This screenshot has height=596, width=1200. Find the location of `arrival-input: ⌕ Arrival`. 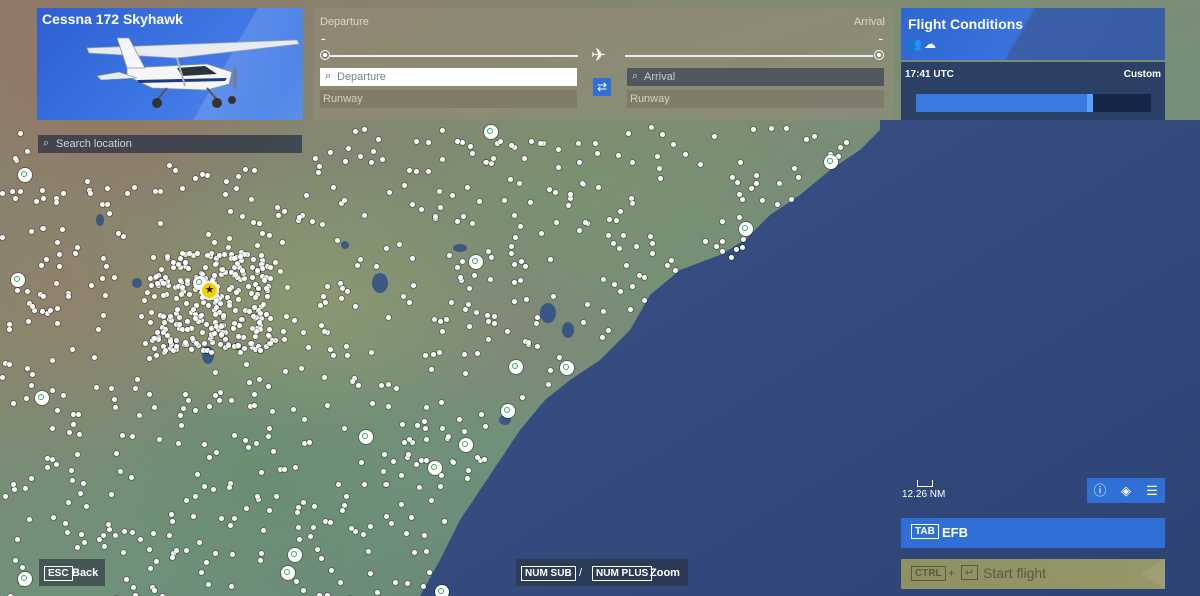

arrival-input: ⌕ Arrival is located at coordinates (755, 77).